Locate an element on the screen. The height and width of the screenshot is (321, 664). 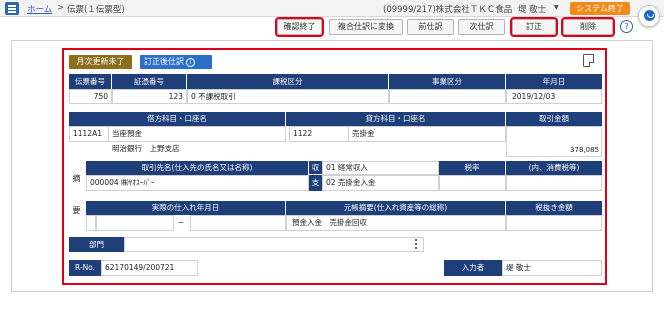
more-options-icon is located at coordinates (416, 244).